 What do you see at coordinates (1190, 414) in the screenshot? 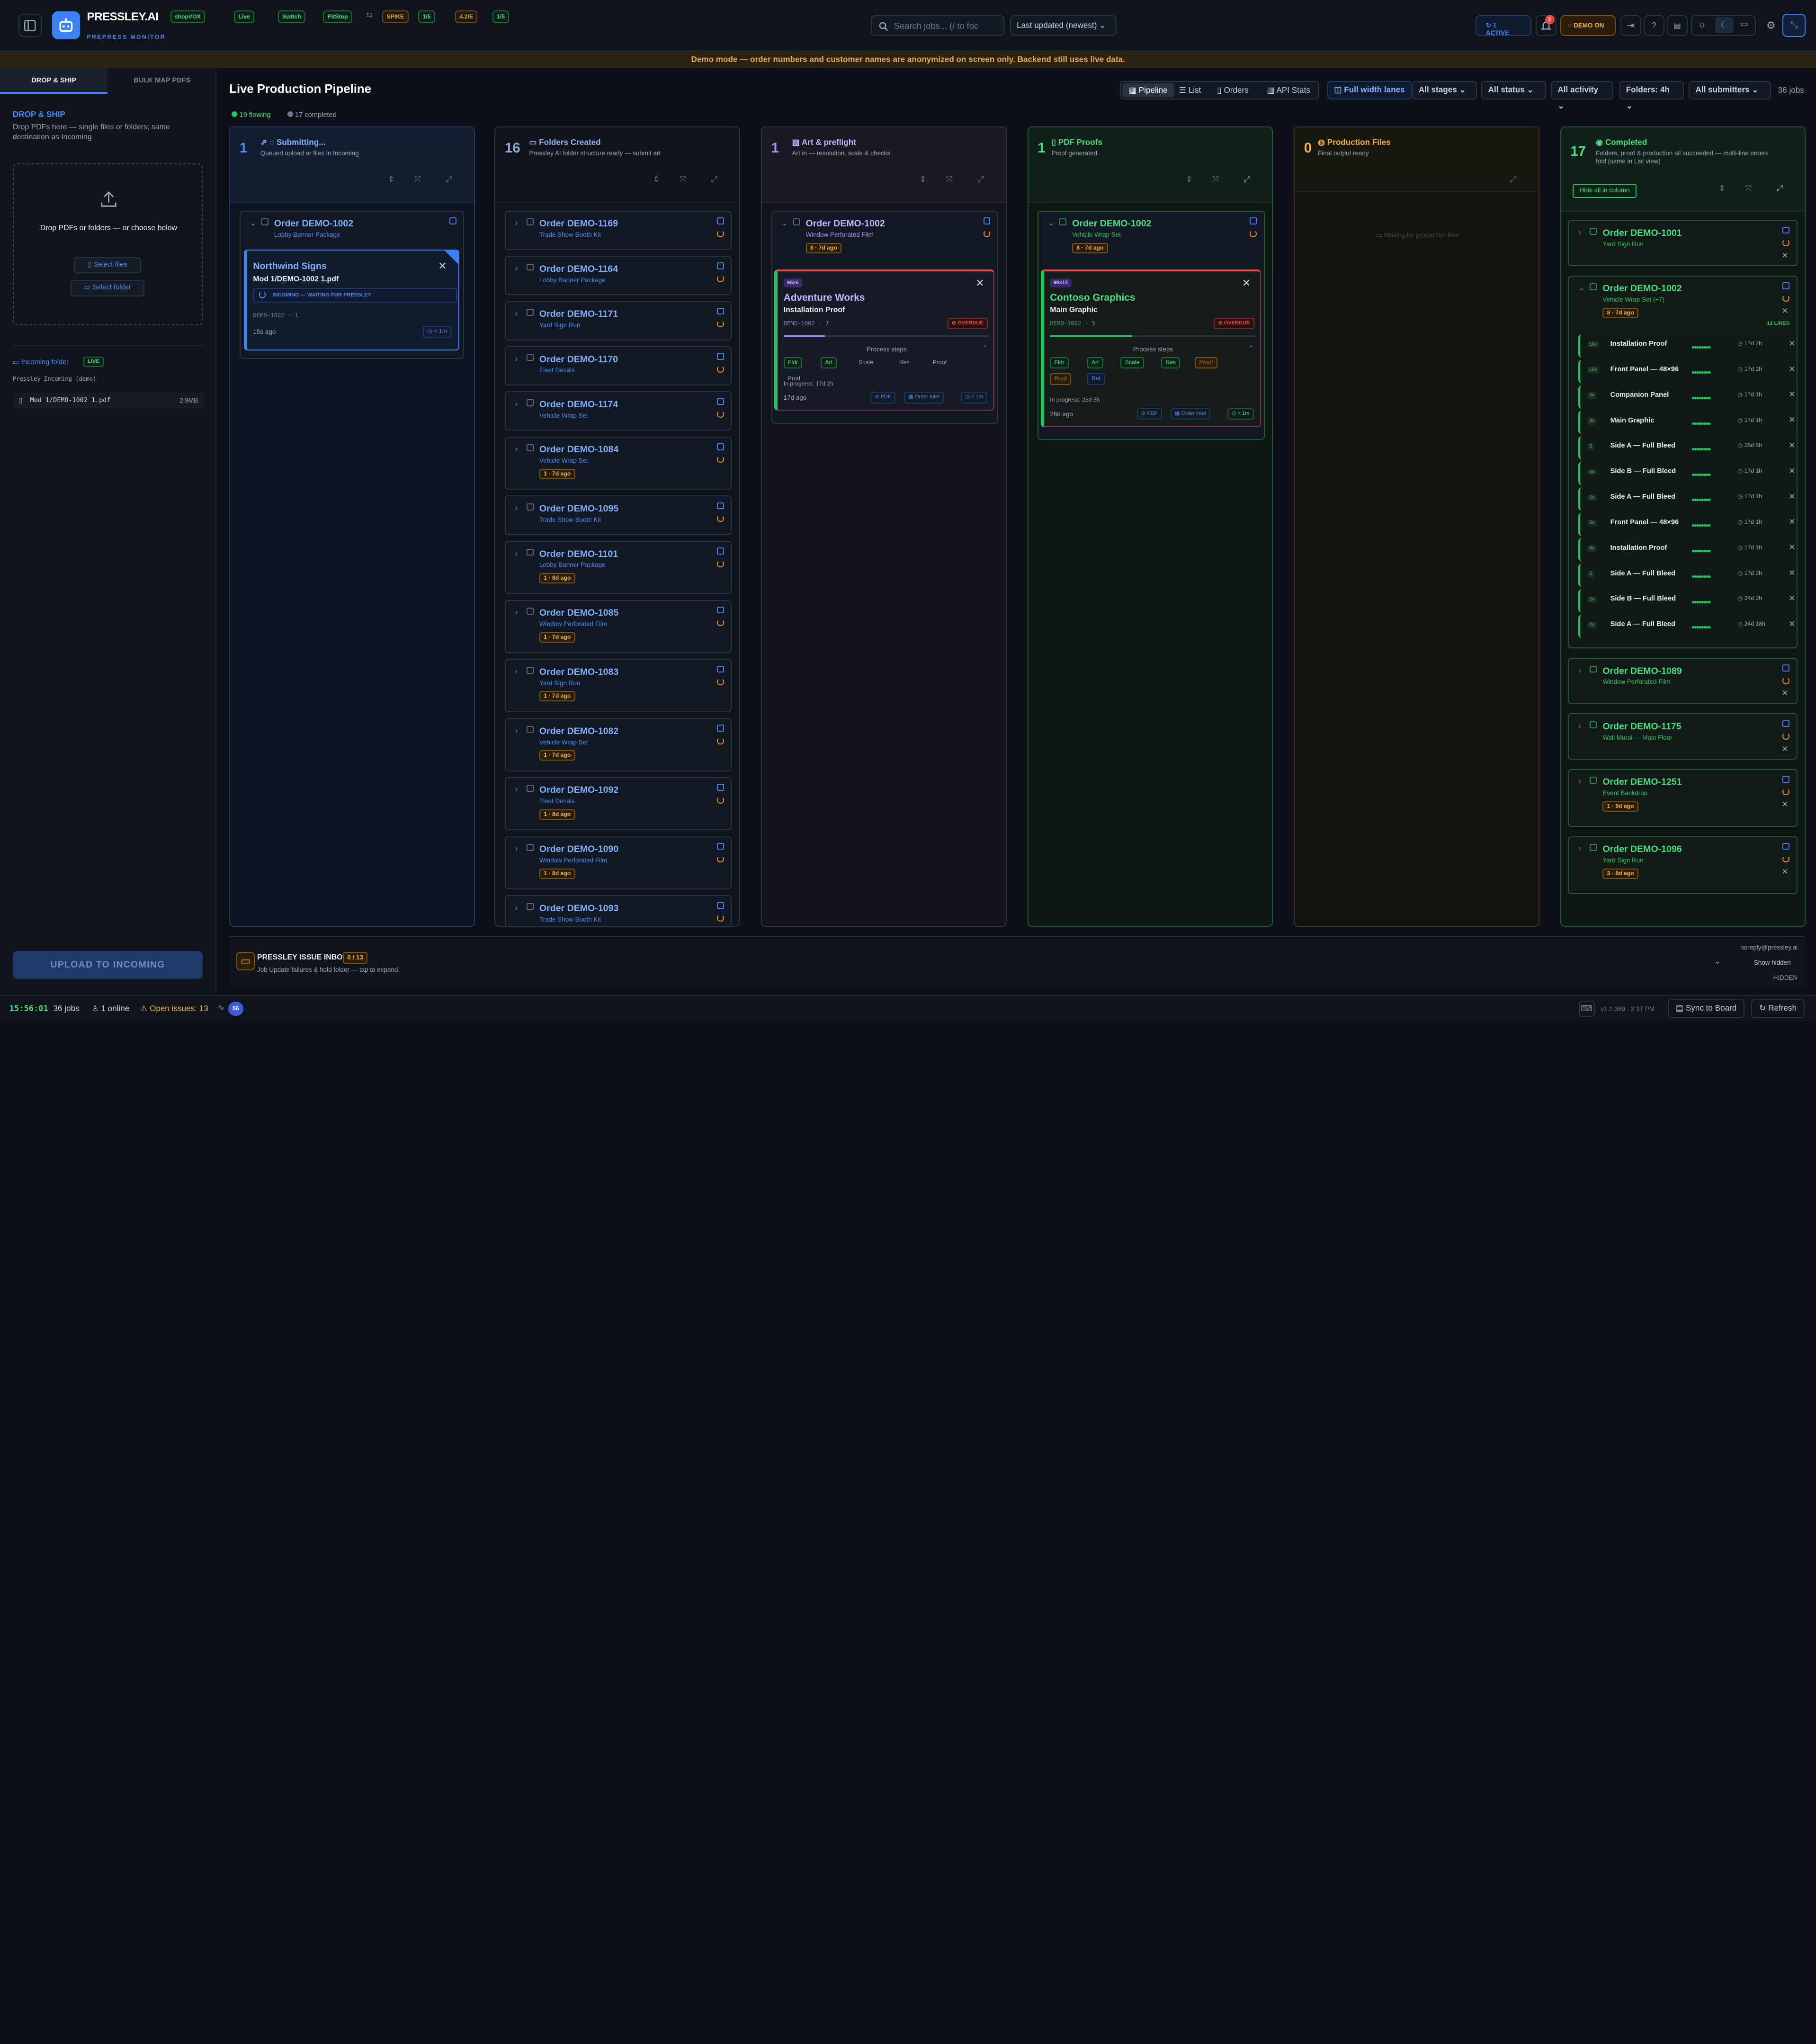
I see `order-intel-button: ▦ Order Intel` at bounding box center [1190, 414].